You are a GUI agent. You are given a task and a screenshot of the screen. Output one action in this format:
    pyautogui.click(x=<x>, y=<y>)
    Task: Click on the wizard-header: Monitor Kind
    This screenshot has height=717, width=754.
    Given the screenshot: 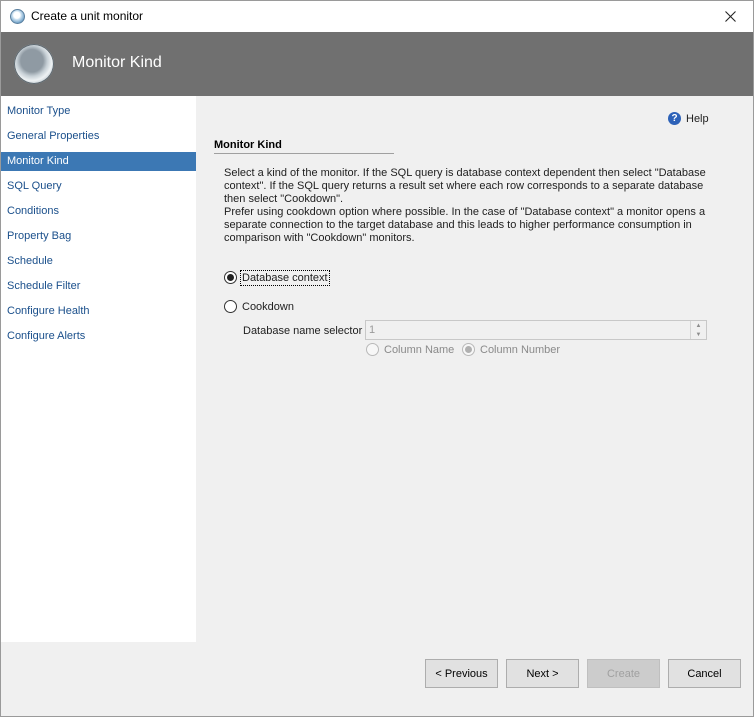 What is the action you would take?
    pyautogui.click(x=377, y=64)
    